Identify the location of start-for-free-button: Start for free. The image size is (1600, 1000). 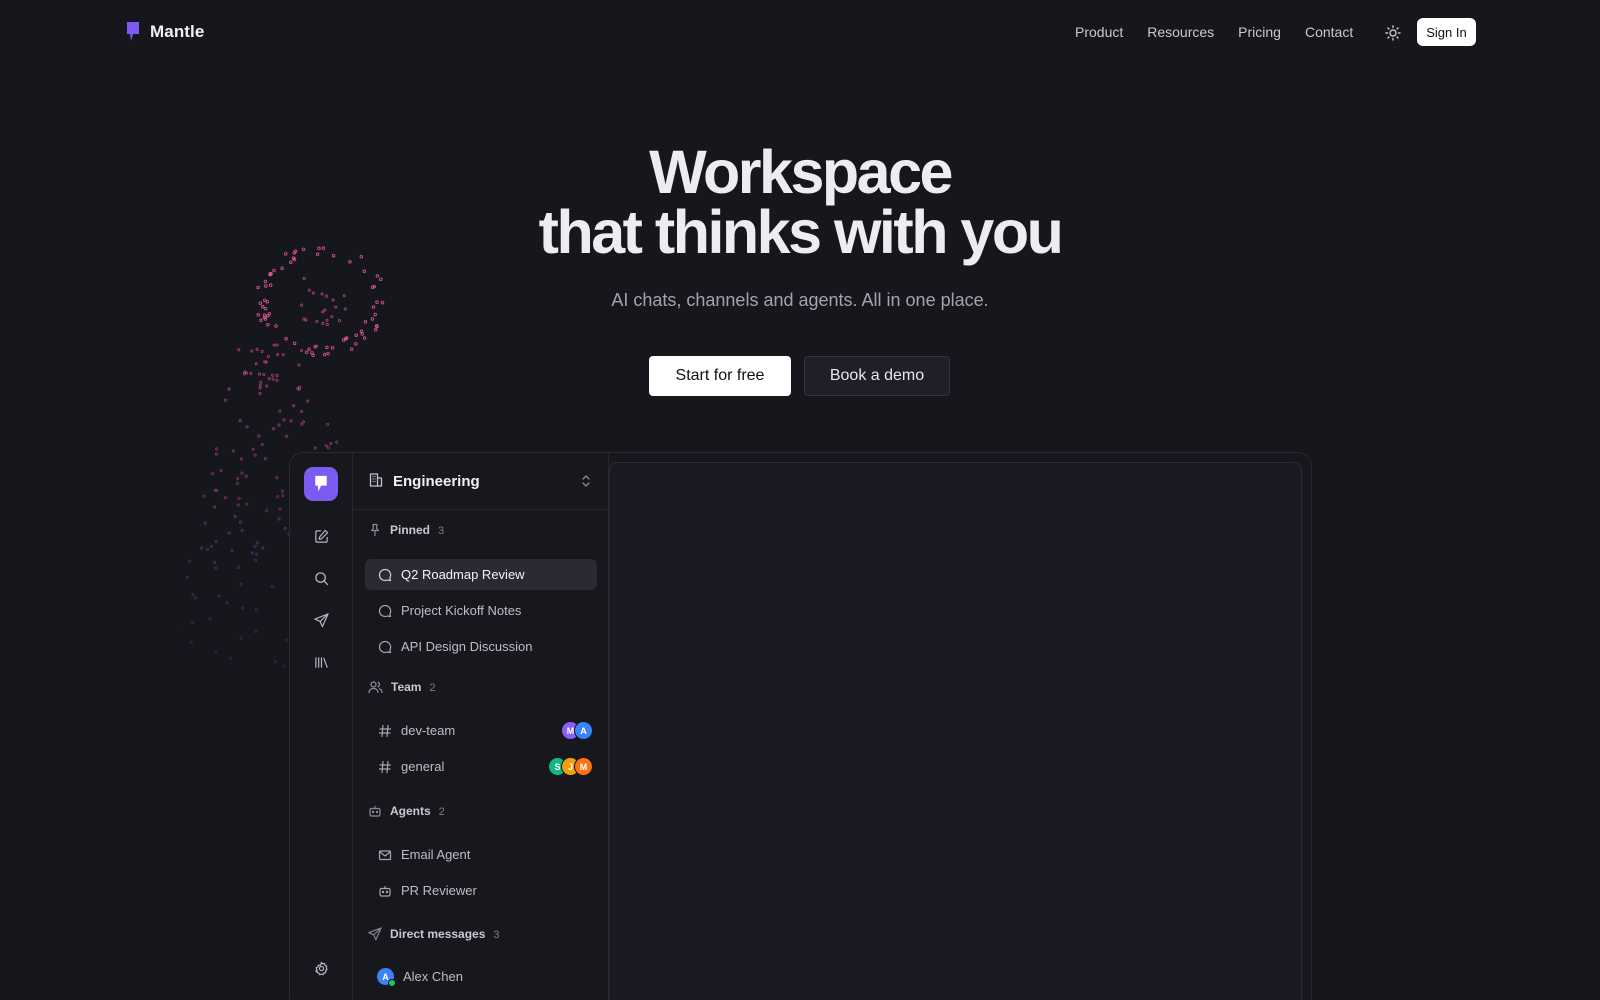
(720, 376).